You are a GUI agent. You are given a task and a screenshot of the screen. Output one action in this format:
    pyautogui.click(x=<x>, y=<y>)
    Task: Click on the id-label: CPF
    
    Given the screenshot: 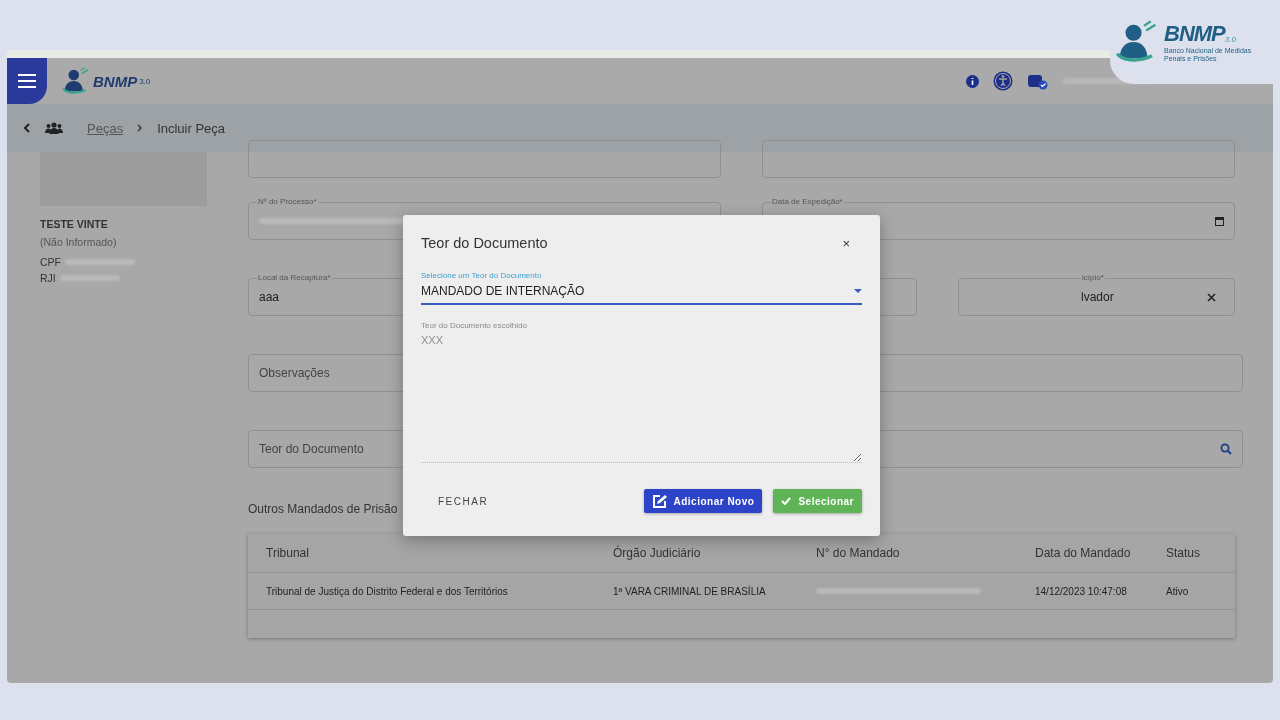 What is the action you would take?
    pyautogui.click(x=50, y=262)
    